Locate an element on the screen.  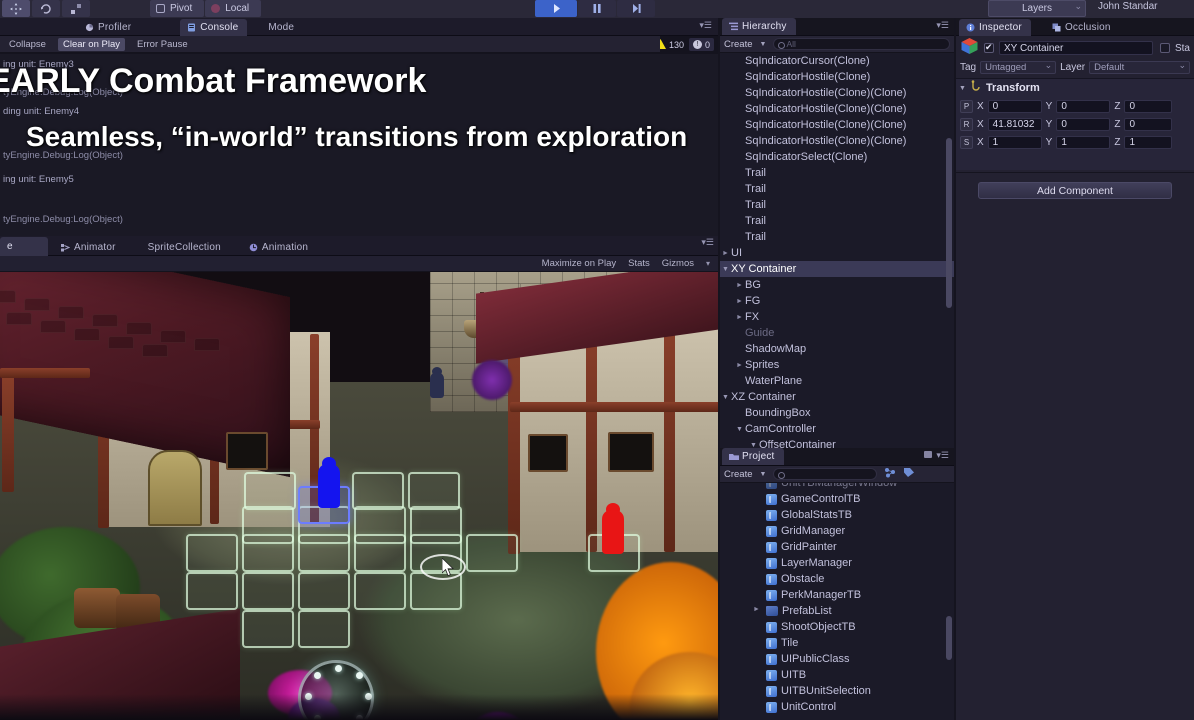
project-item: UITB is located at coordinates (837, 675).